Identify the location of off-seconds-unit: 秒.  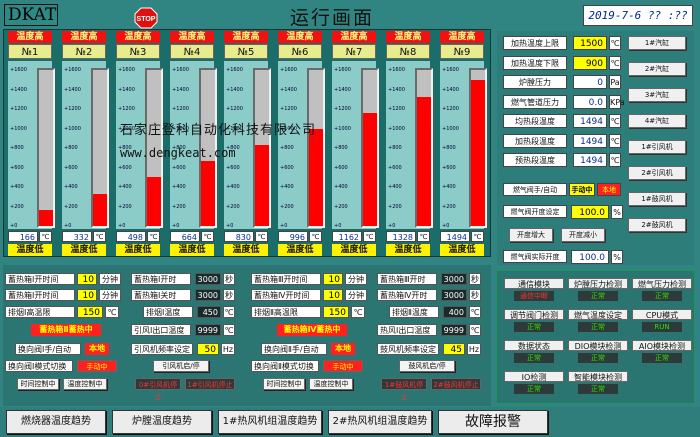
(475, 295).